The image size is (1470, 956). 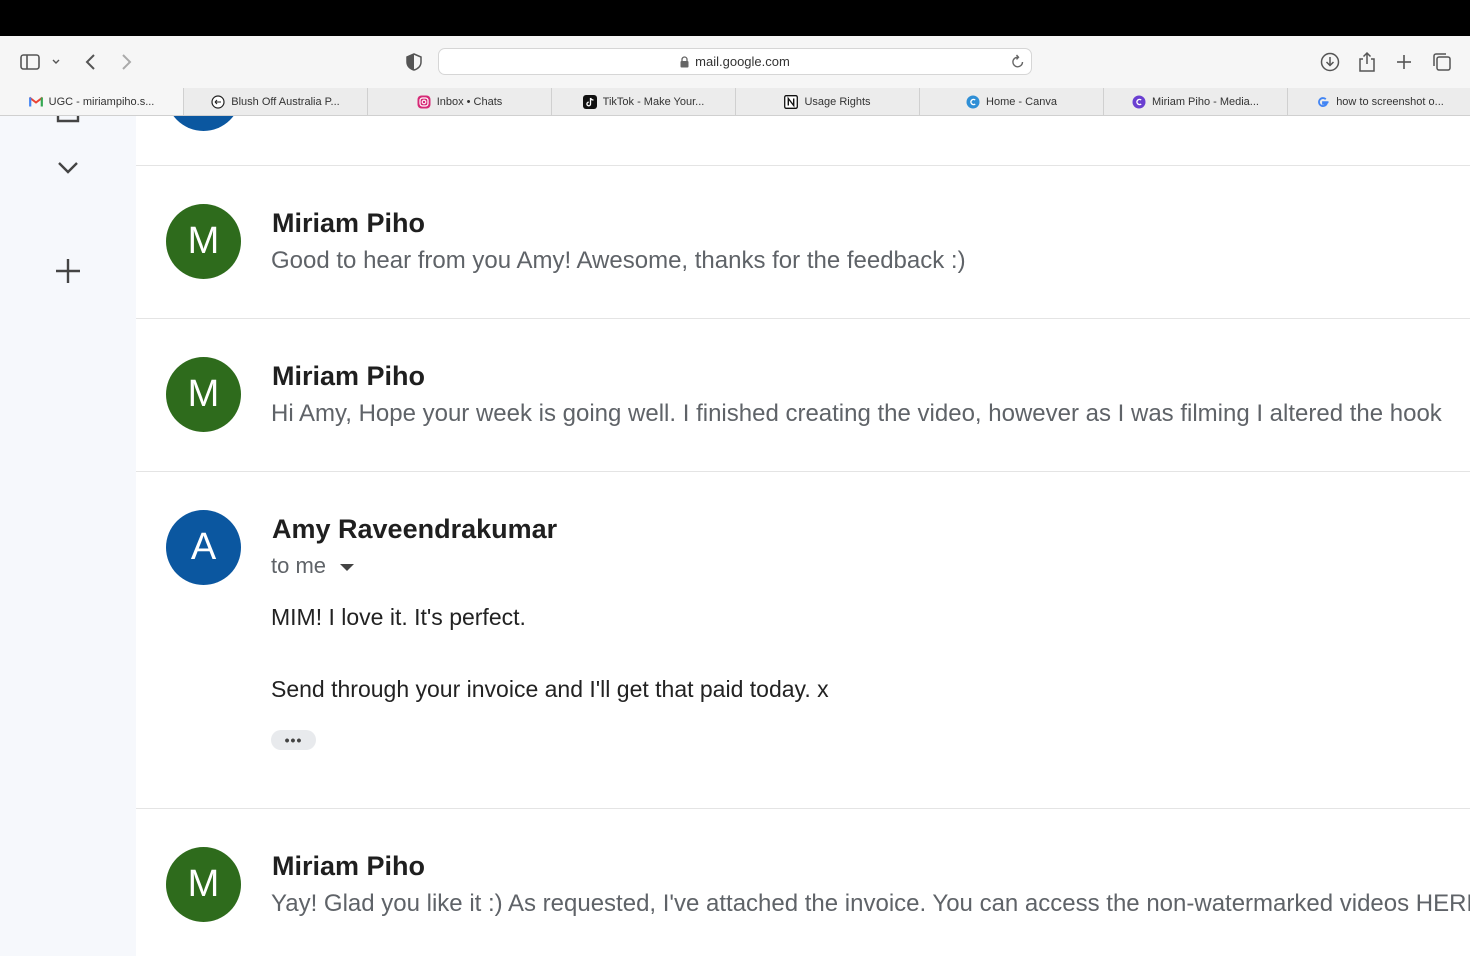 I want to click on avatar, so click(x=203, y=123).